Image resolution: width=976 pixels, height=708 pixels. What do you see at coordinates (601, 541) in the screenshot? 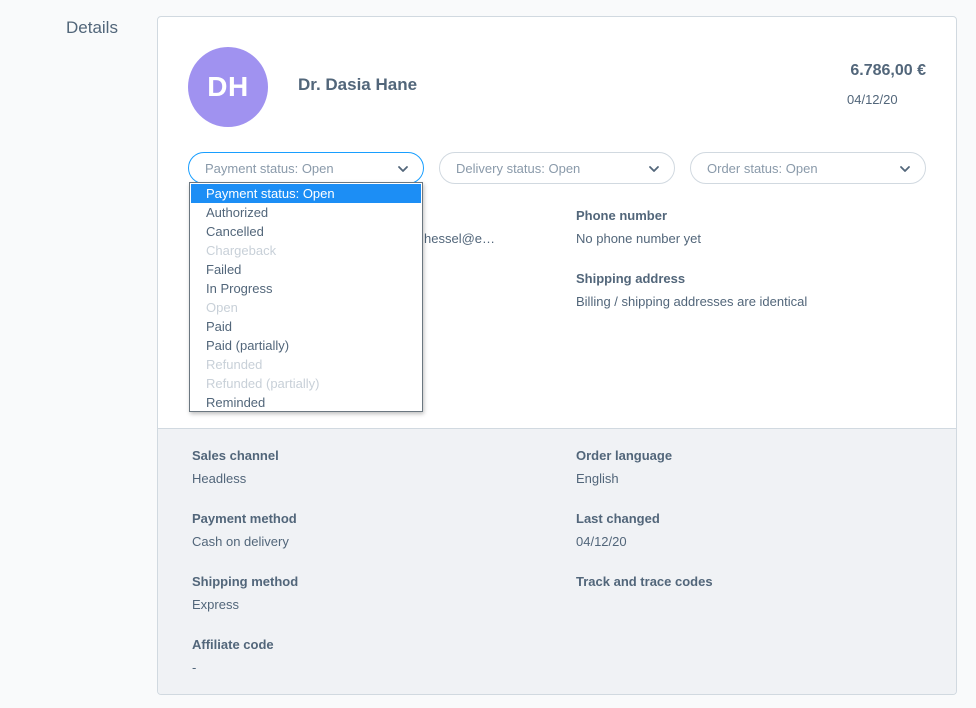
I see `last-changed-value: 04/12/20` at bounding box center [601, 541].